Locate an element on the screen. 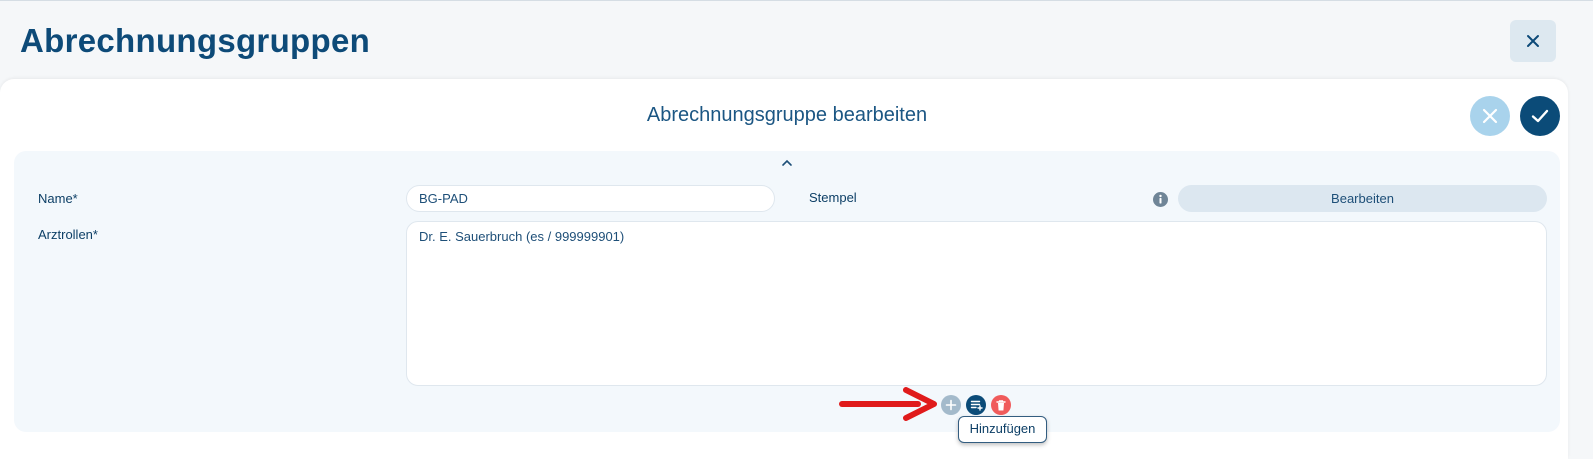 The image size is (1593, 459). stamp-label: Stempel is located at coordinates (833, 197).